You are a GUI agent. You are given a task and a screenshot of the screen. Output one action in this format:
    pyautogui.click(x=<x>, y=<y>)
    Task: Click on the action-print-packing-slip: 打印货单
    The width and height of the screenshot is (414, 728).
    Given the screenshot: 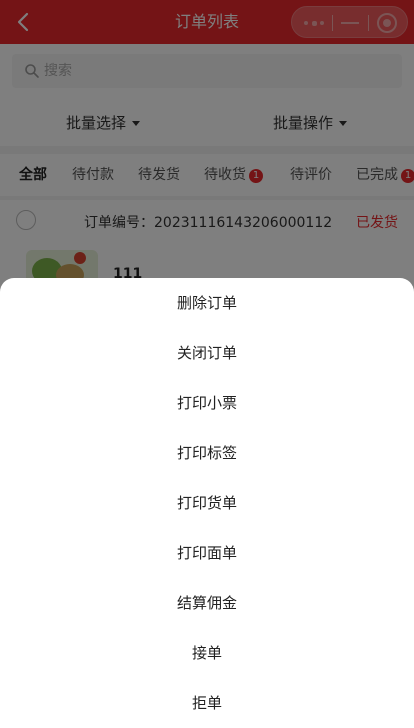 What is the action you would take?
    pyautogui.click(x=207, y=503)
    